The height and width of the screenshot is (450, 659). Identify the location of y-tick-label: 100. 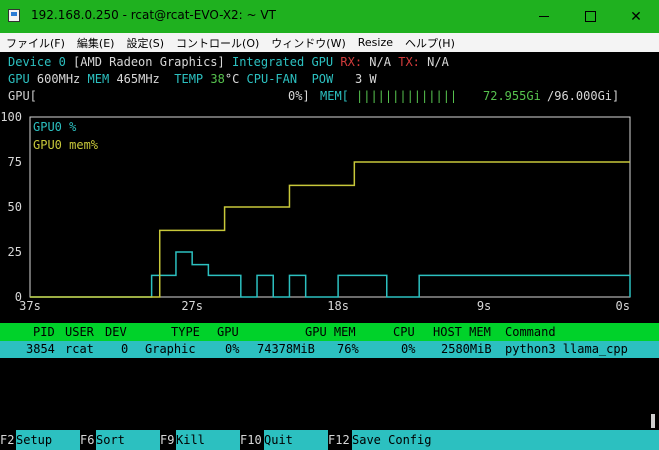
(11, 118).